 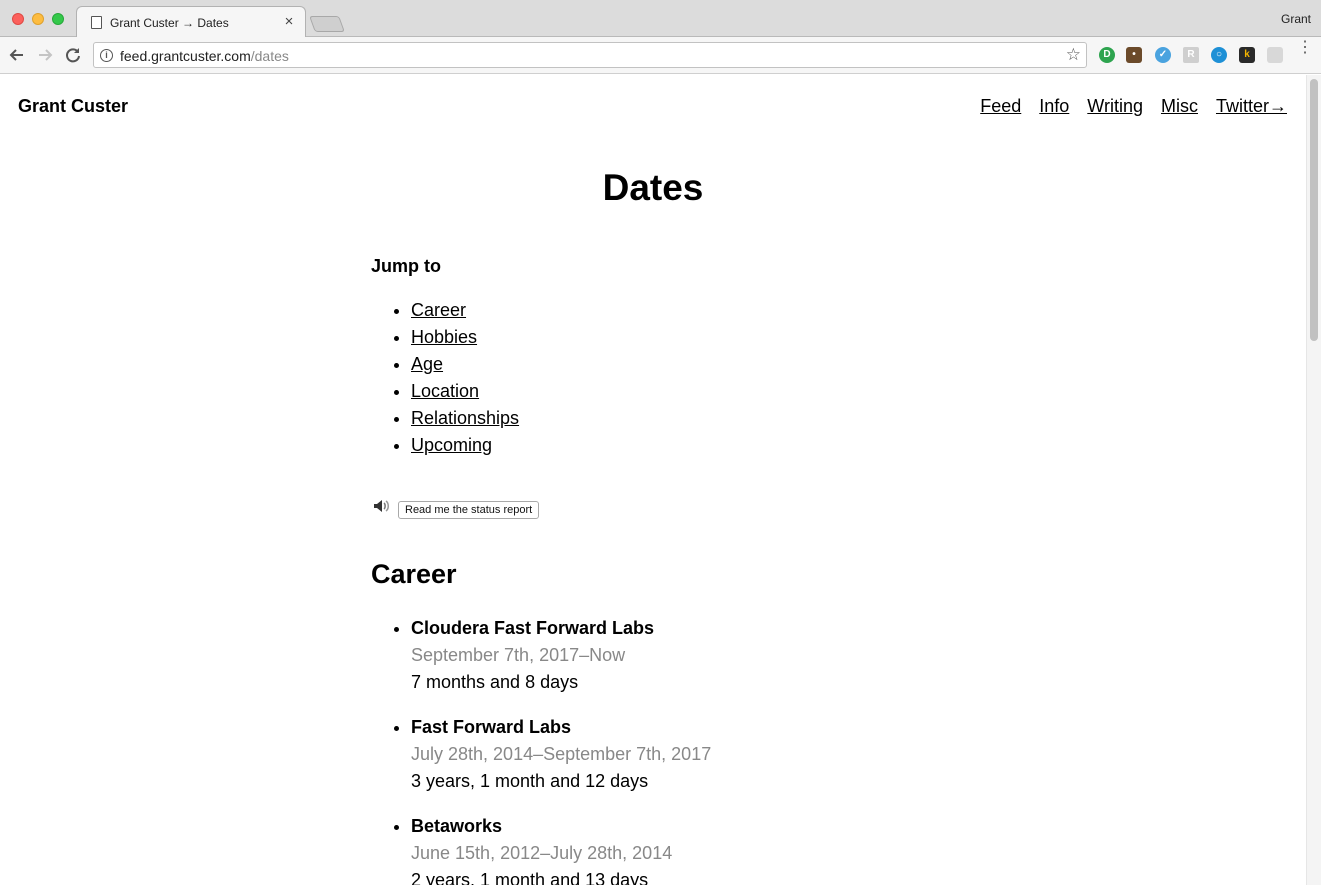 I want to click on reload-icon, so click(x=73, y=55).